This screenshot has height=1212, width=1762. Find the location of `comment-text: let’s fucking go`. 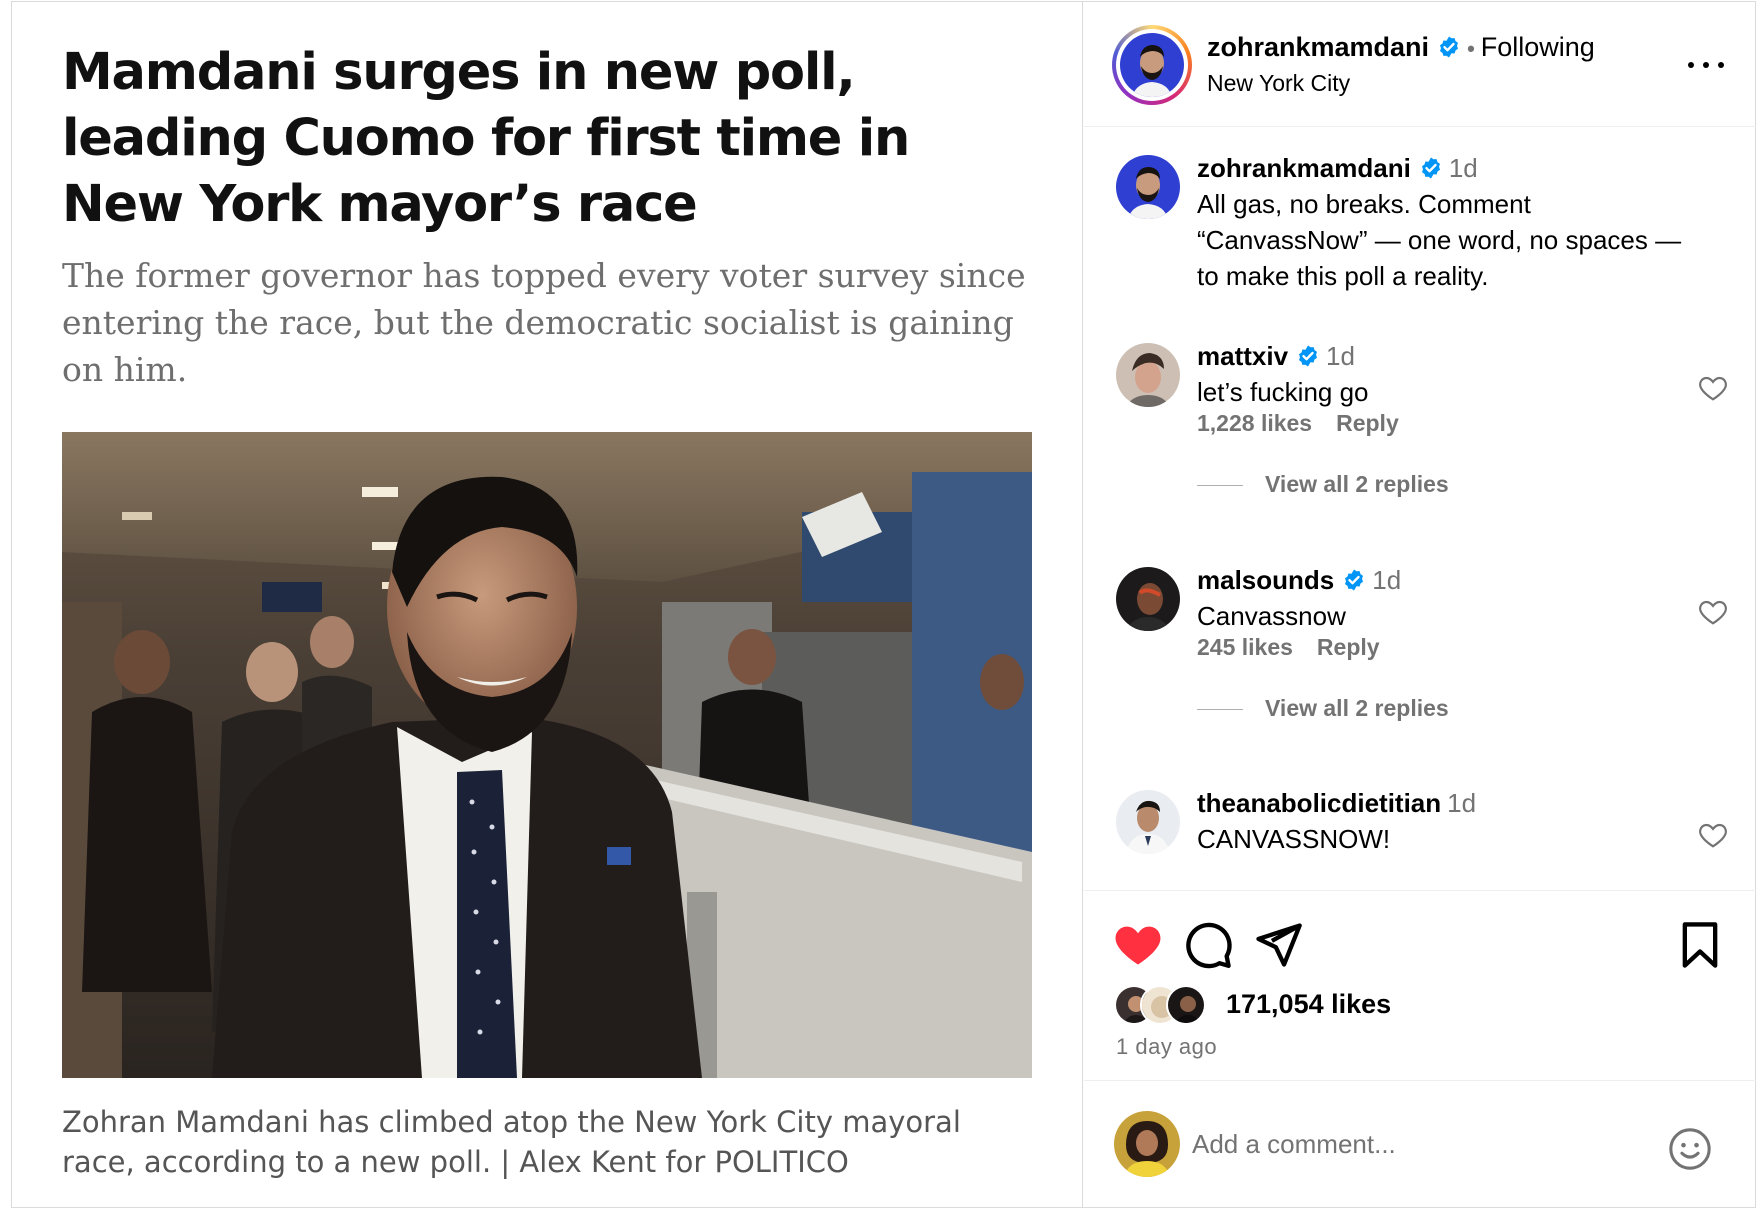

comment-text: let’s fucking go is located at coordinates (1283, 392).